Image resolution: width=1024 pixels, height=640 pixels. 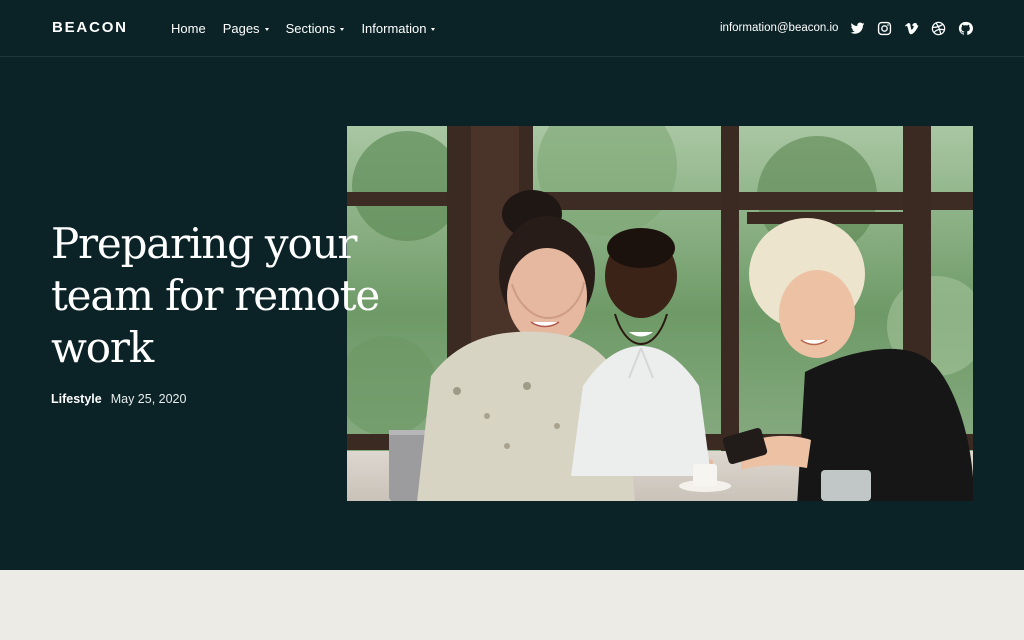 What do you see at coordinates (241, 28) in the screenshot?
I see `nav-item-label: Pages` at bounding box center [241, 28].